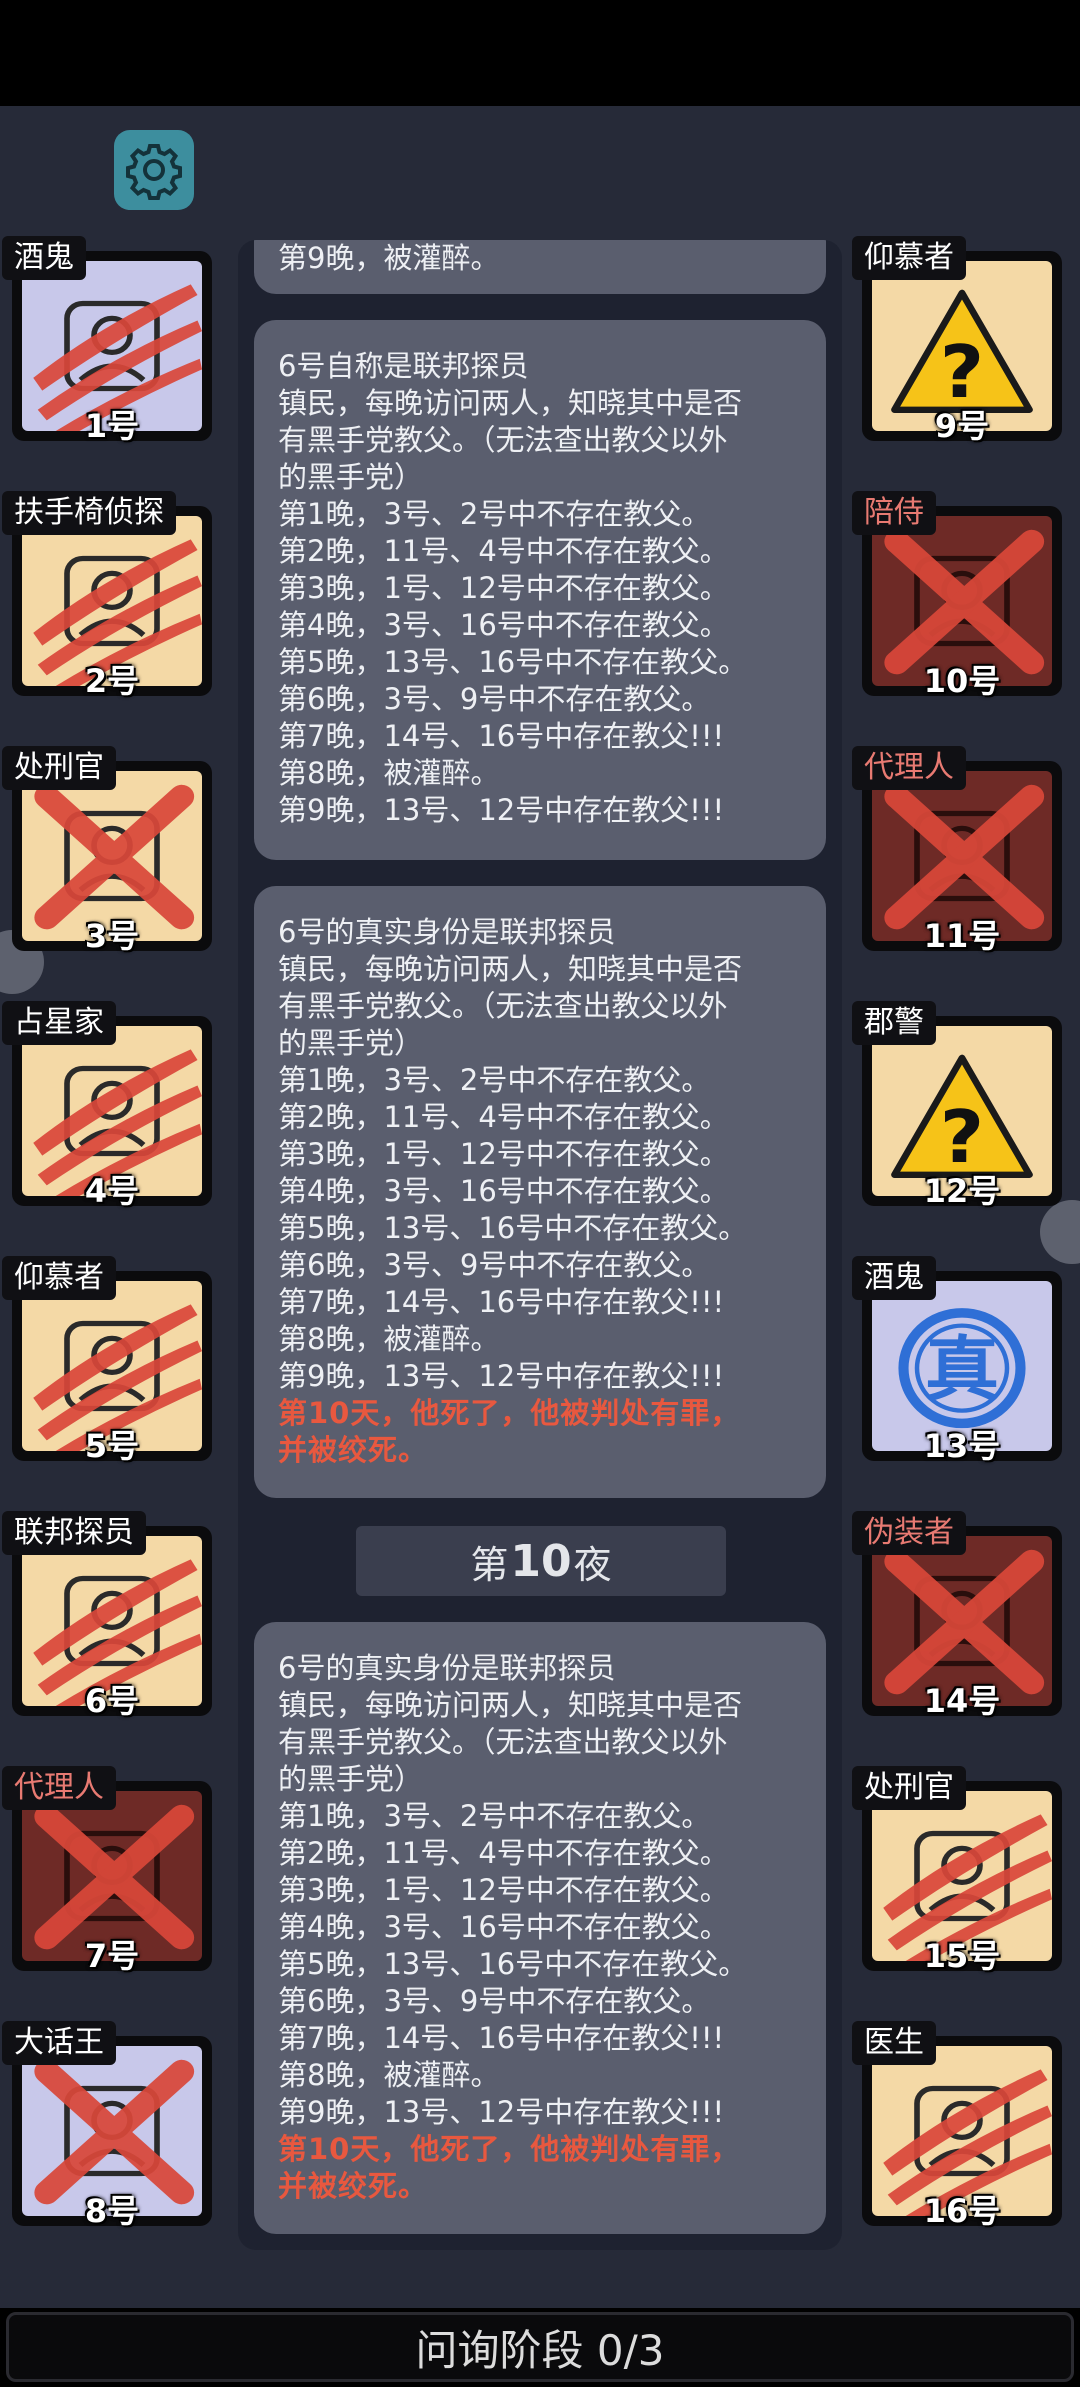 Image resolution: width=1080 pixels, height=2387 pixels. I want to click on bottom-bar: 问询阶段 0/3, so click(540, 2347).